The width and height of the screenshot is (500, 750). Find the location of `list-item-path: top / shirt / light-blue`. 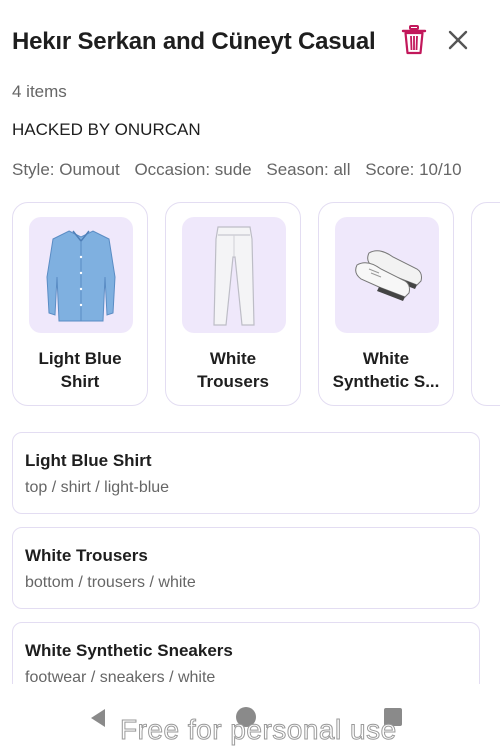

list-item-path: top / shirt / light-blue is located at coordinates (97, 487).